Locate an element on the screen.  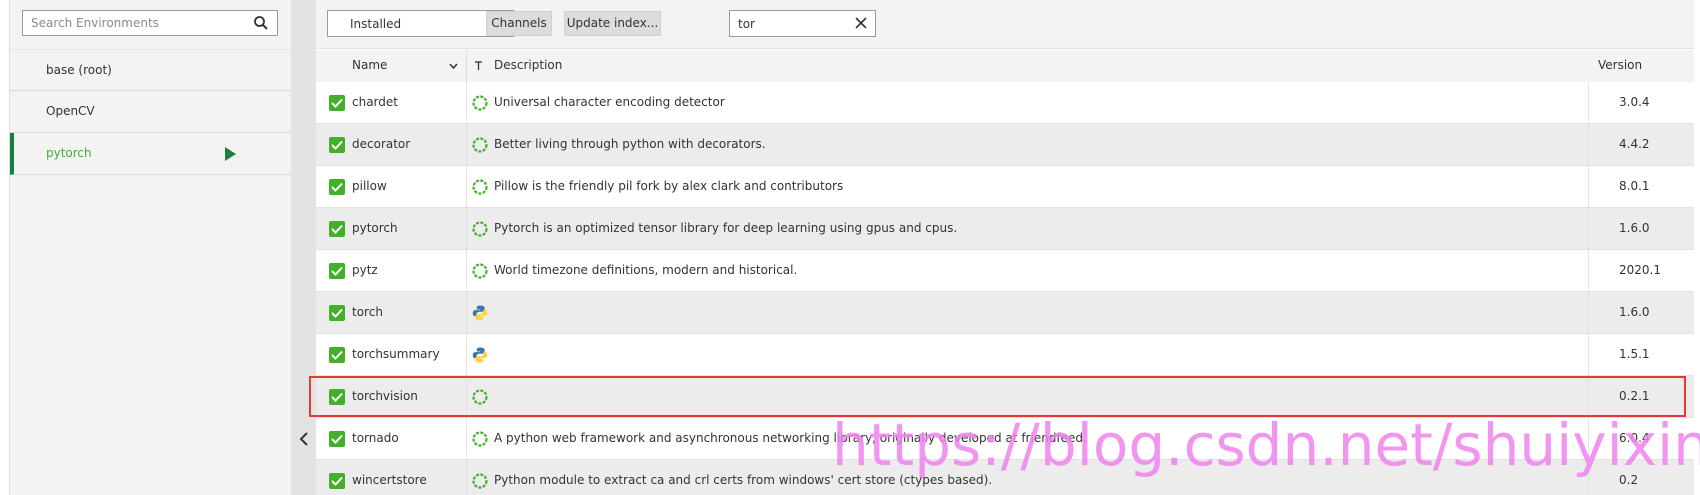
table-row: torchvision 0.2.1 is located at coordinates (1005, 397).